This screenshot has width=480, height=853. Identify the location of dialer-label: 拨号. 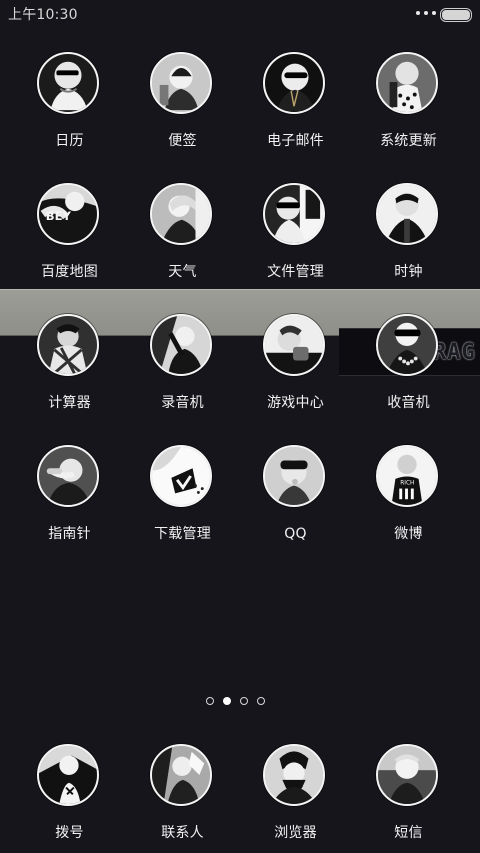
(69, 833).